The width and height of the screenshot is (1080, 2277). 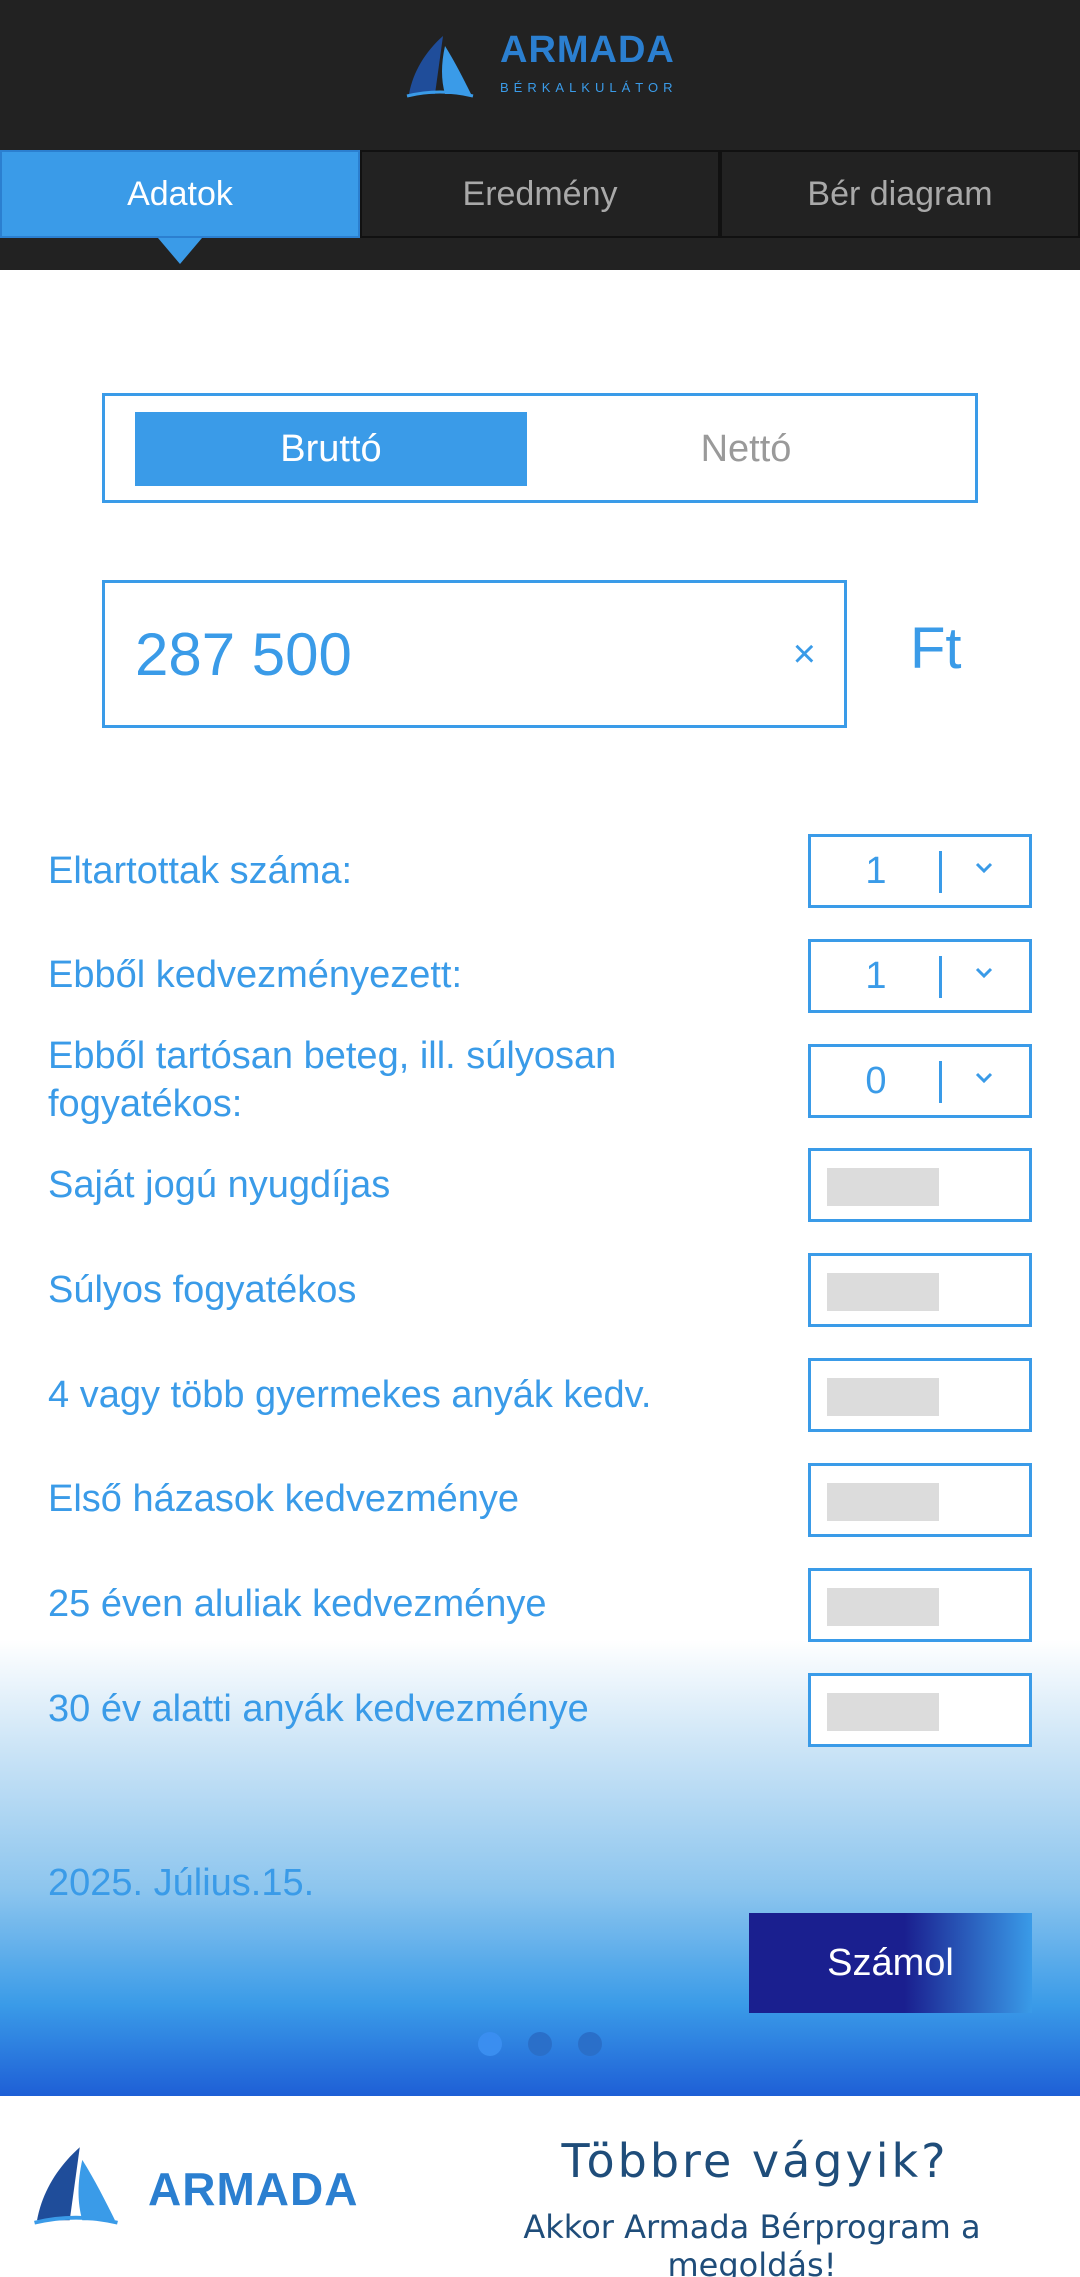 I want to click on tab-adatok: Adatok, so click(x=180, y=194).